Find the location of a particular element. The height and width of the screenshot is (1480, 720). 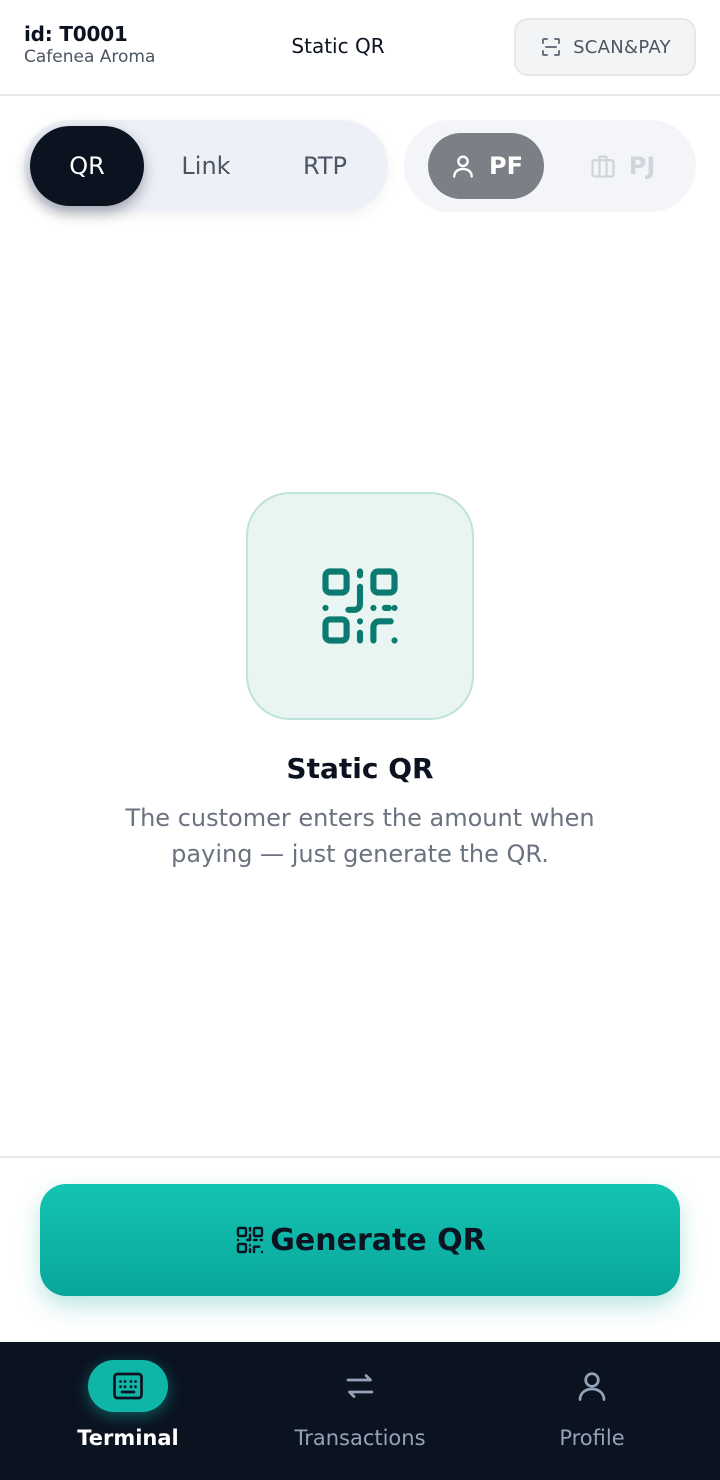

nav-item-terminal: Terminal is located at coordinates (128, 1411).